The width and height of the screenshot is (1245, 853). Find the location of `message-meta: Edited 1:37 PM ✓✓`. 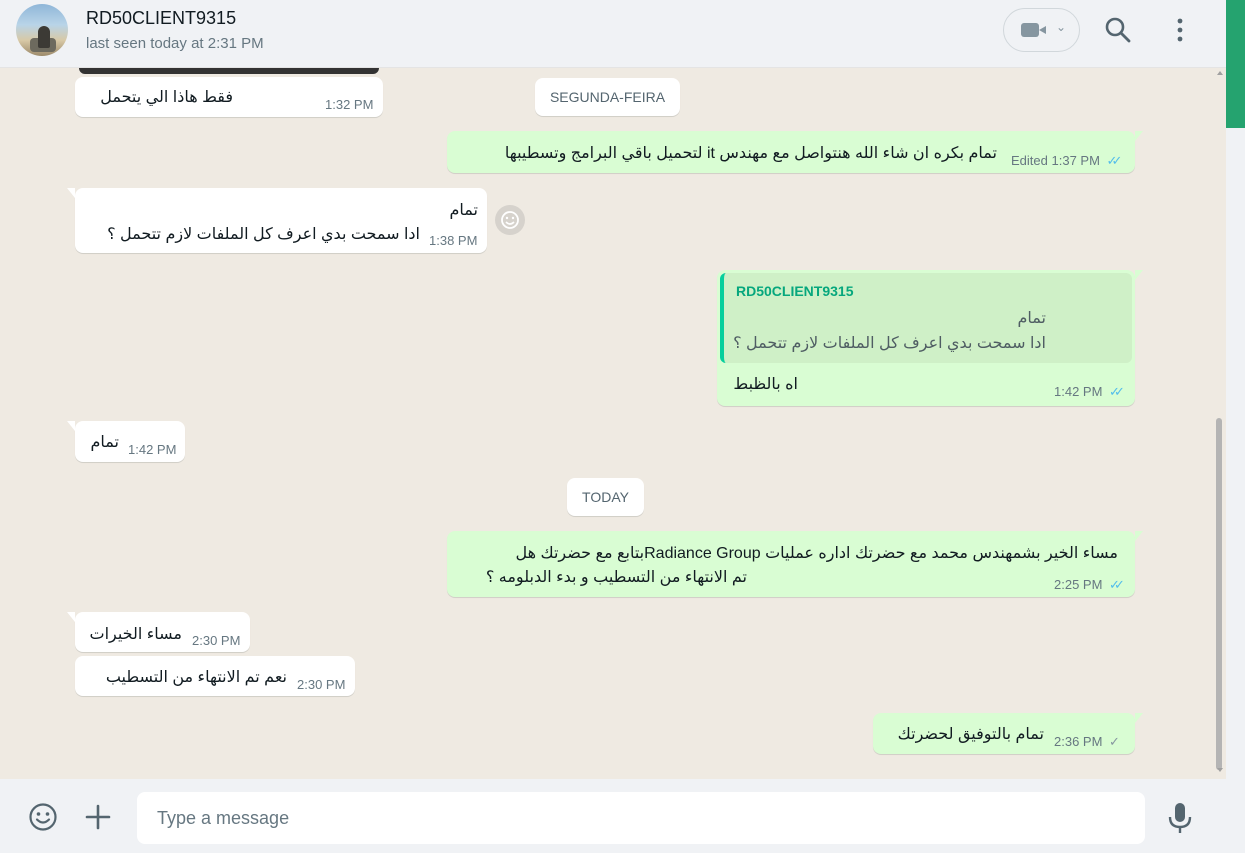

message-meta: Edited 1:37 PM ✓✓ is located at coordinates (1067, 161).